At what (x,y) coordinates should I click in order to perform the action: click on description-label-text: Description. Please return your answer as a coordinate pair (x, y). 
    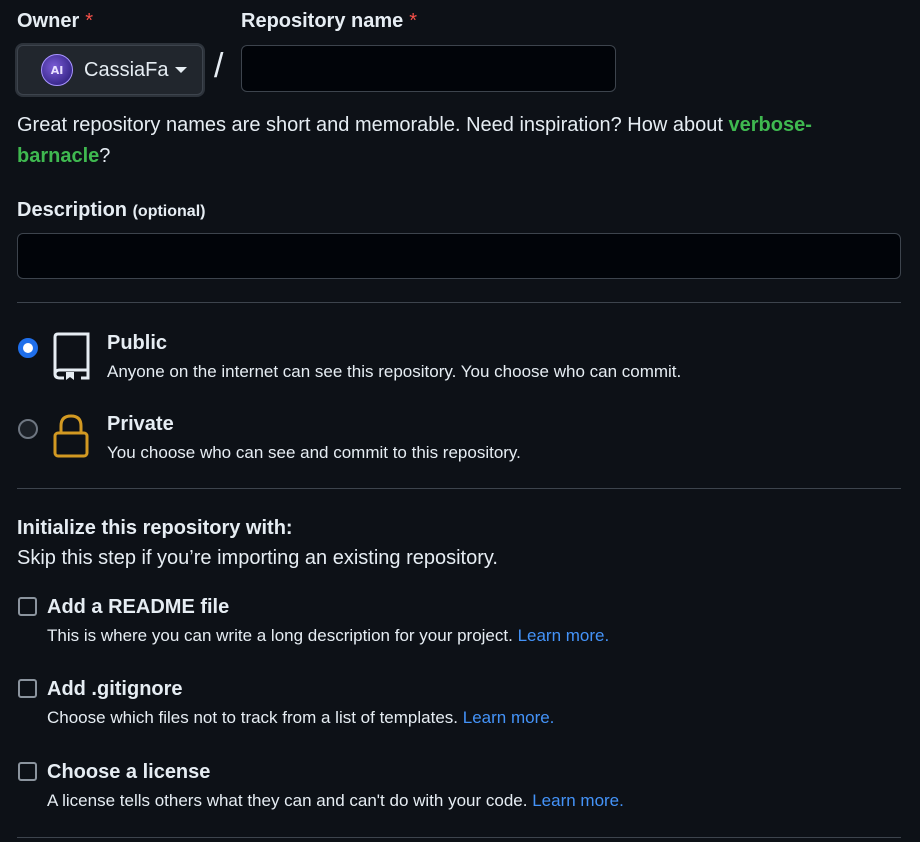
    Looking at the image, I should click on (72, 210).